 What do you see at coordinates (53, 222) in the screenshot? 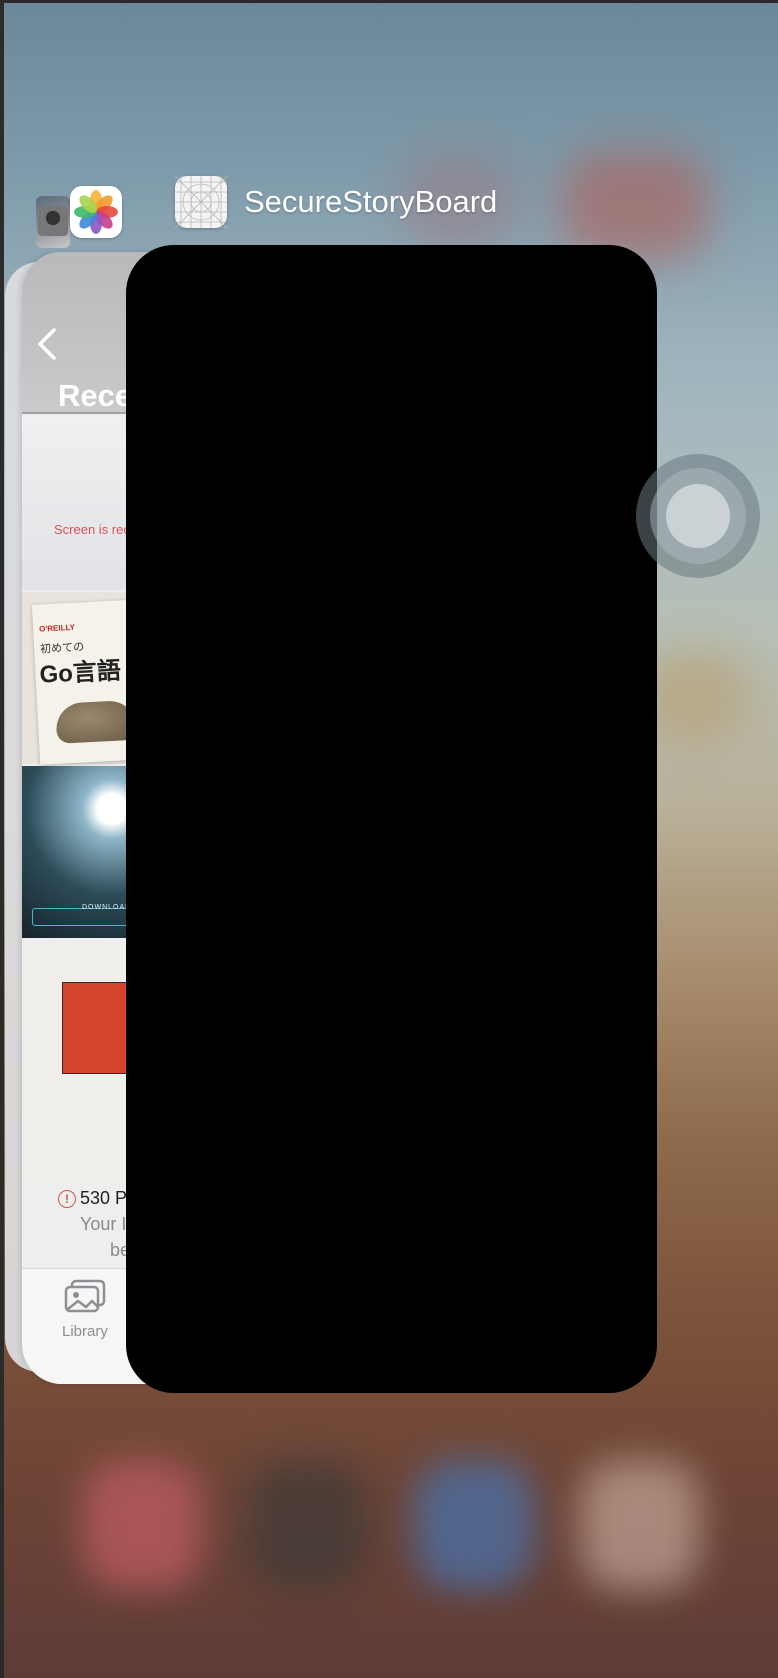
I see `album-thumbnail-icon` at bounding box center [53, 222].